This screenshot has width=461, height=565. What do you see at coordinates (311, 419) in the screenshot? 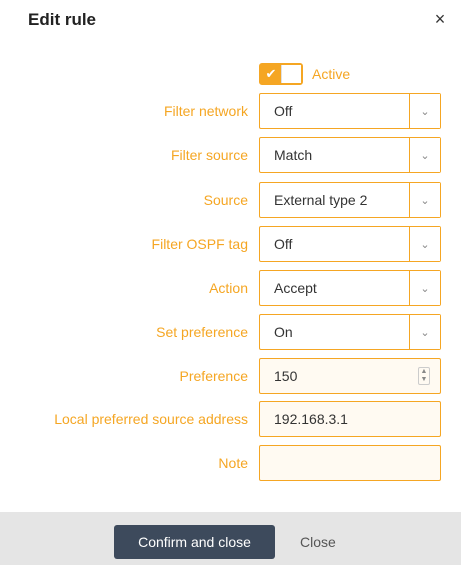
I see `local-preferred-source-address-value: 192.168.3.1` at bounding box center [311, 419].